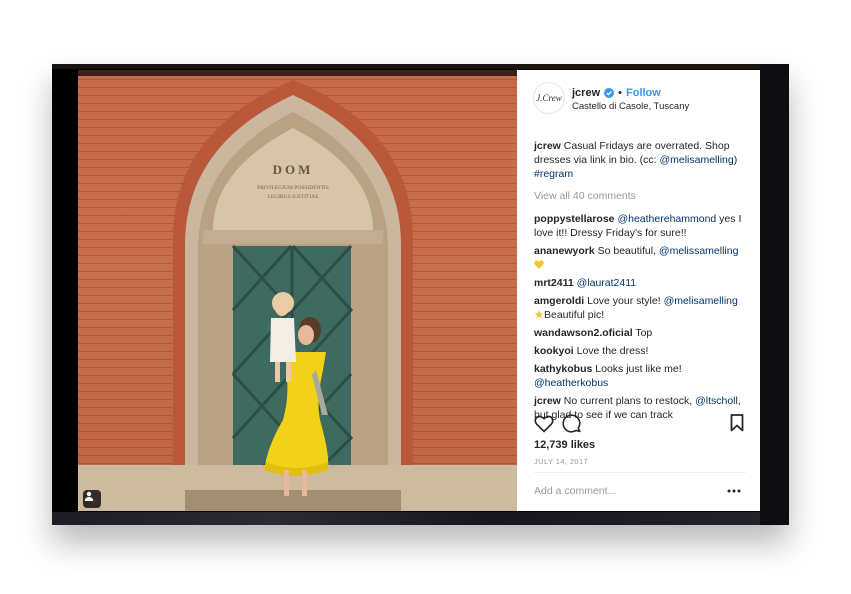 The image size is (851, 594). Describe the element at coordinates (624, 491) in the screenshot. I see `add-comment-input` at that location.